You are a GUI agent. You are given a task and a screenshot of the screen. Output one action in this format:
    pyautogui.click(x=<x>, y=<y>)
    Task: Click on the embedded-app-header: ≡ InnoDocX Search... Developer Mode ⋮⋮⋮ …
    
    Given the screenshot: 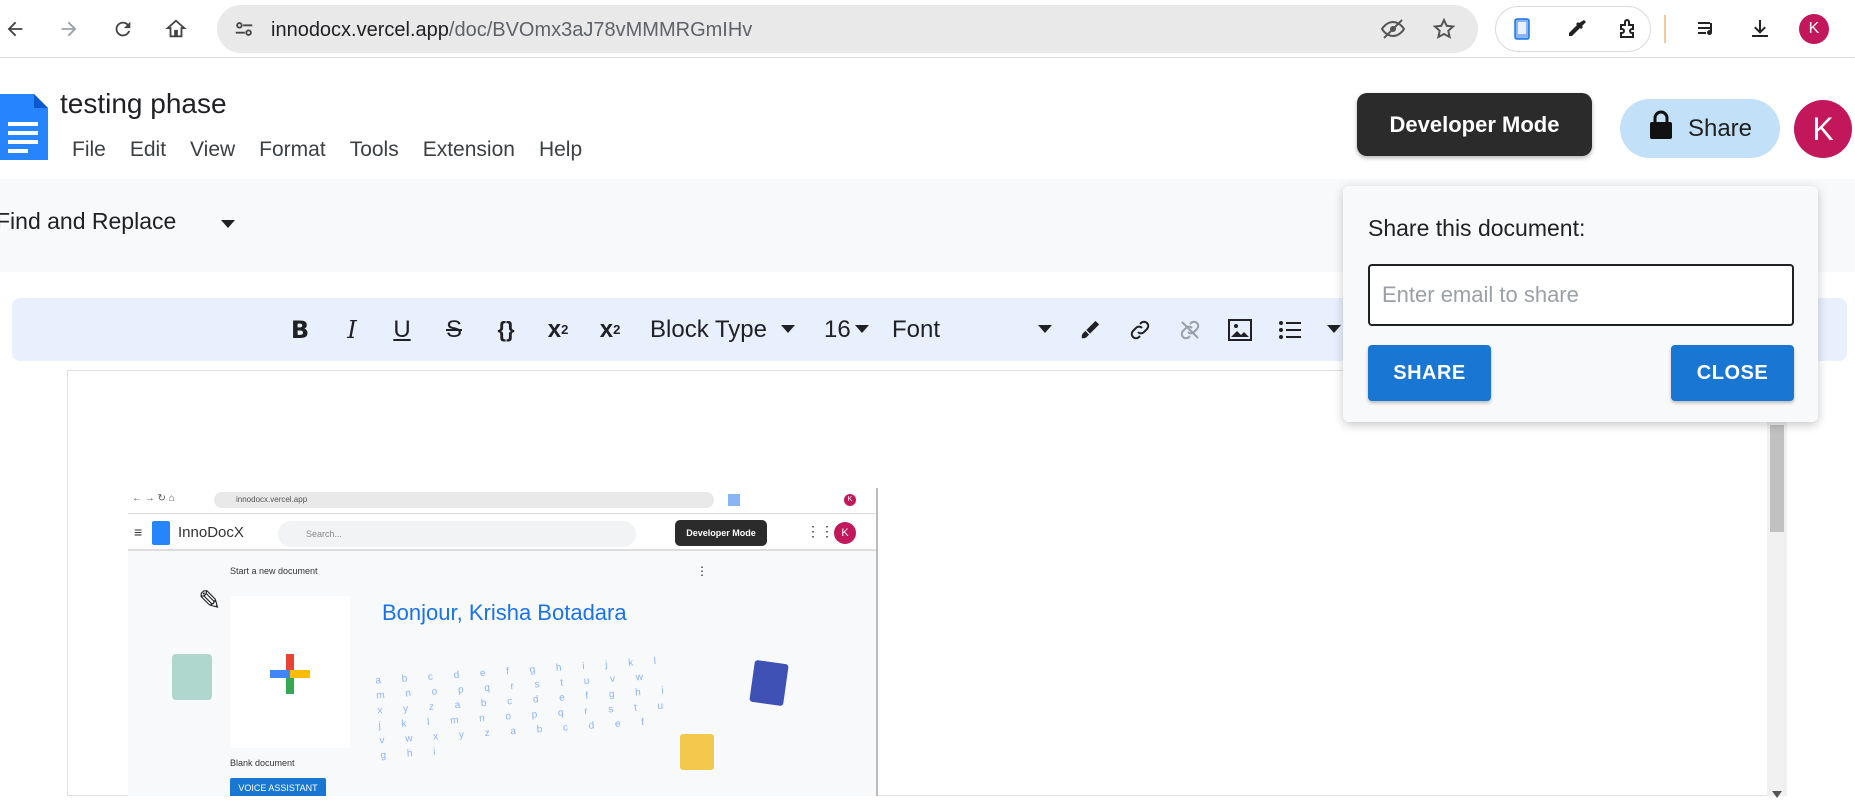 What is the action you would take?
    pyautogui.click(x=502, y=533)
    